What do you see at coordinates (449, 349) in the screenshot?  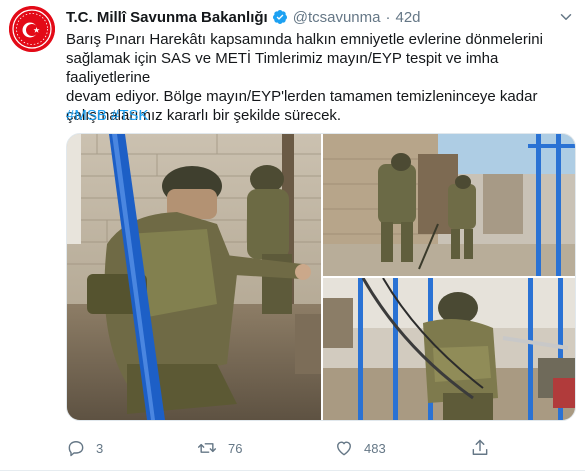 I see `photo-soldier-detector` at bounding box center [449, 349].